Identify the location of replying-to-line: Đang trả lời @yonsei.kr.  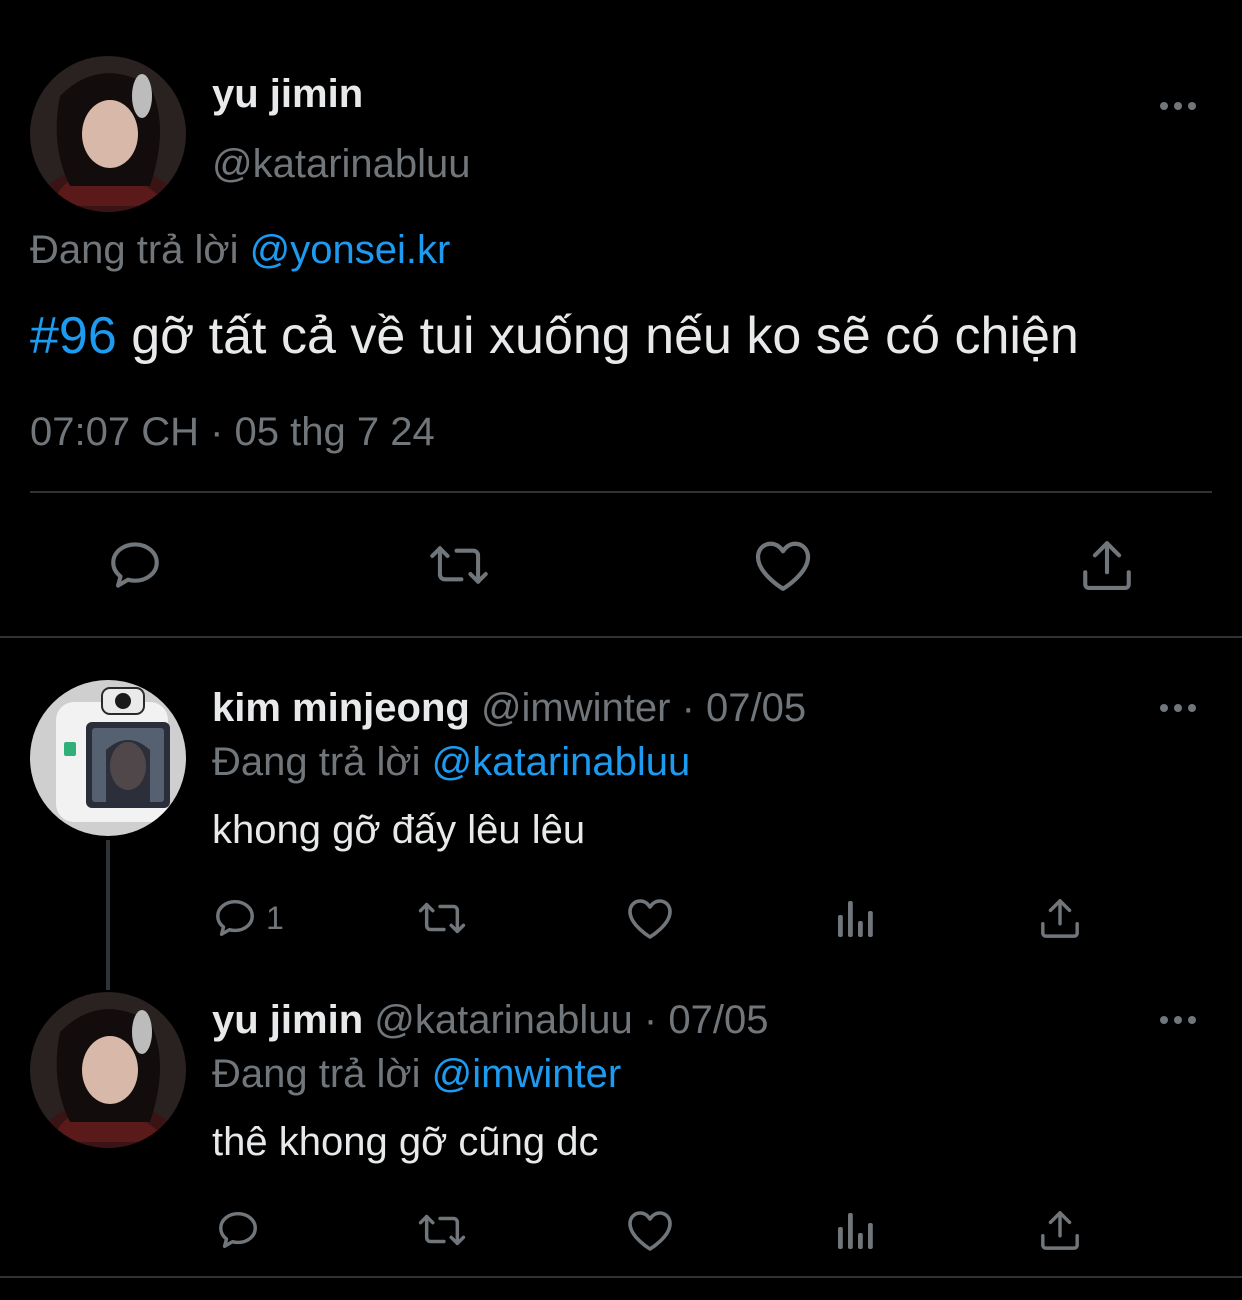
(240, 250).